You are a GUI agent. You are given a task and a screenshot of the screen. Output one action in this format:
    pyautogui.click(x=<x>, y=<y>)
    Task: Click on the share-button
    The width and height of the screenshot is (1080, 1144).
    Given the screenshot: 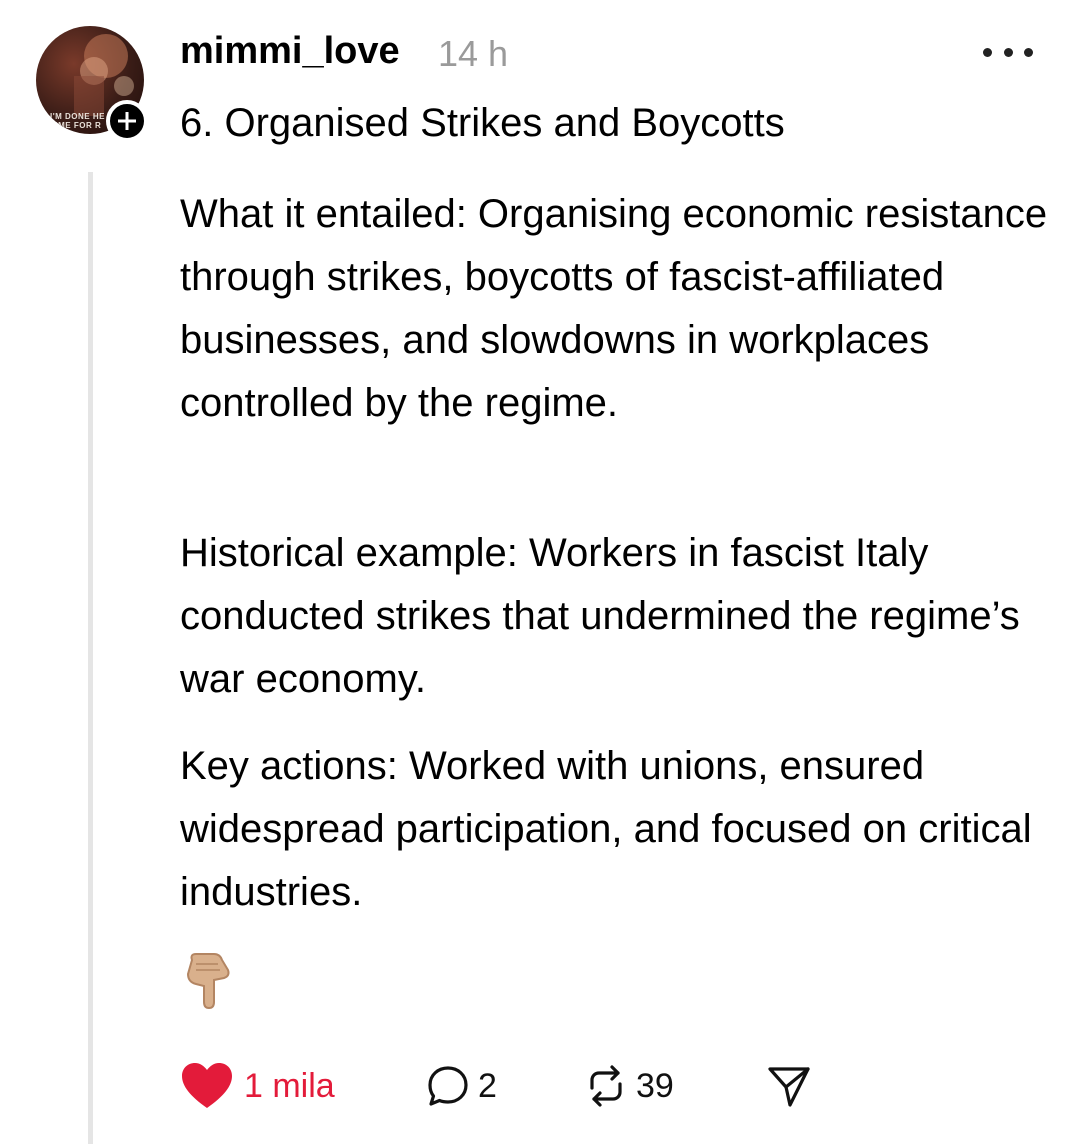 What is the action you would take?
    pyautogui.click(x=789, y=1086)
    